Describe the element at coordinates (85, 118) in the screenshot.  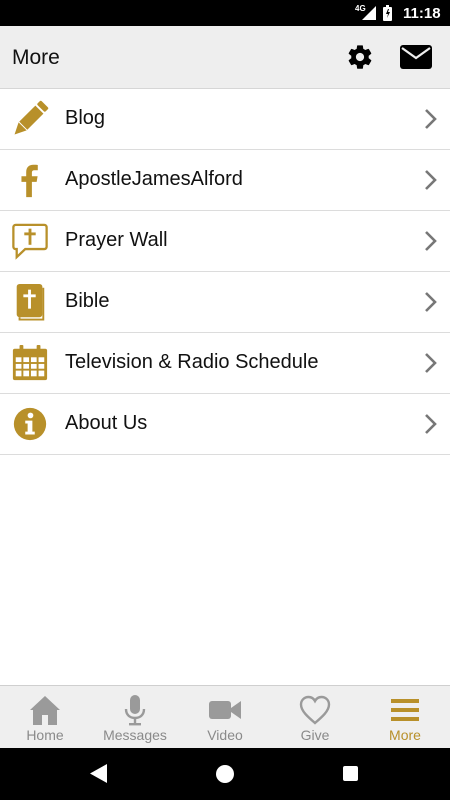
I see `menu-item-label: Blog` at that location.